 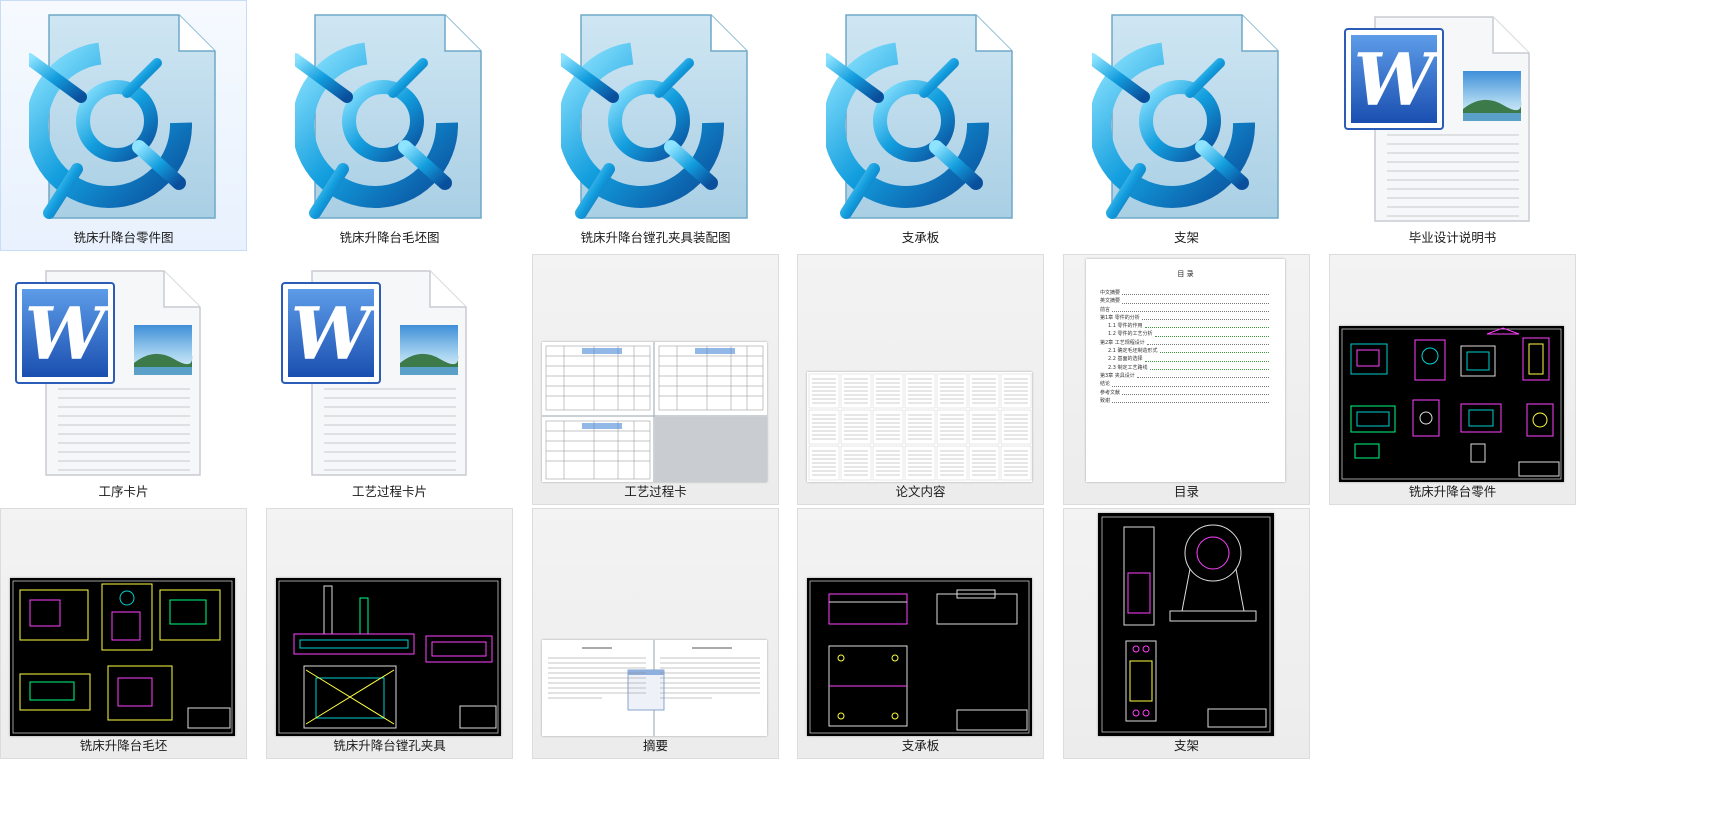 I want to click on file-item-cad-5: 支架, so click(x=1186, y=125).